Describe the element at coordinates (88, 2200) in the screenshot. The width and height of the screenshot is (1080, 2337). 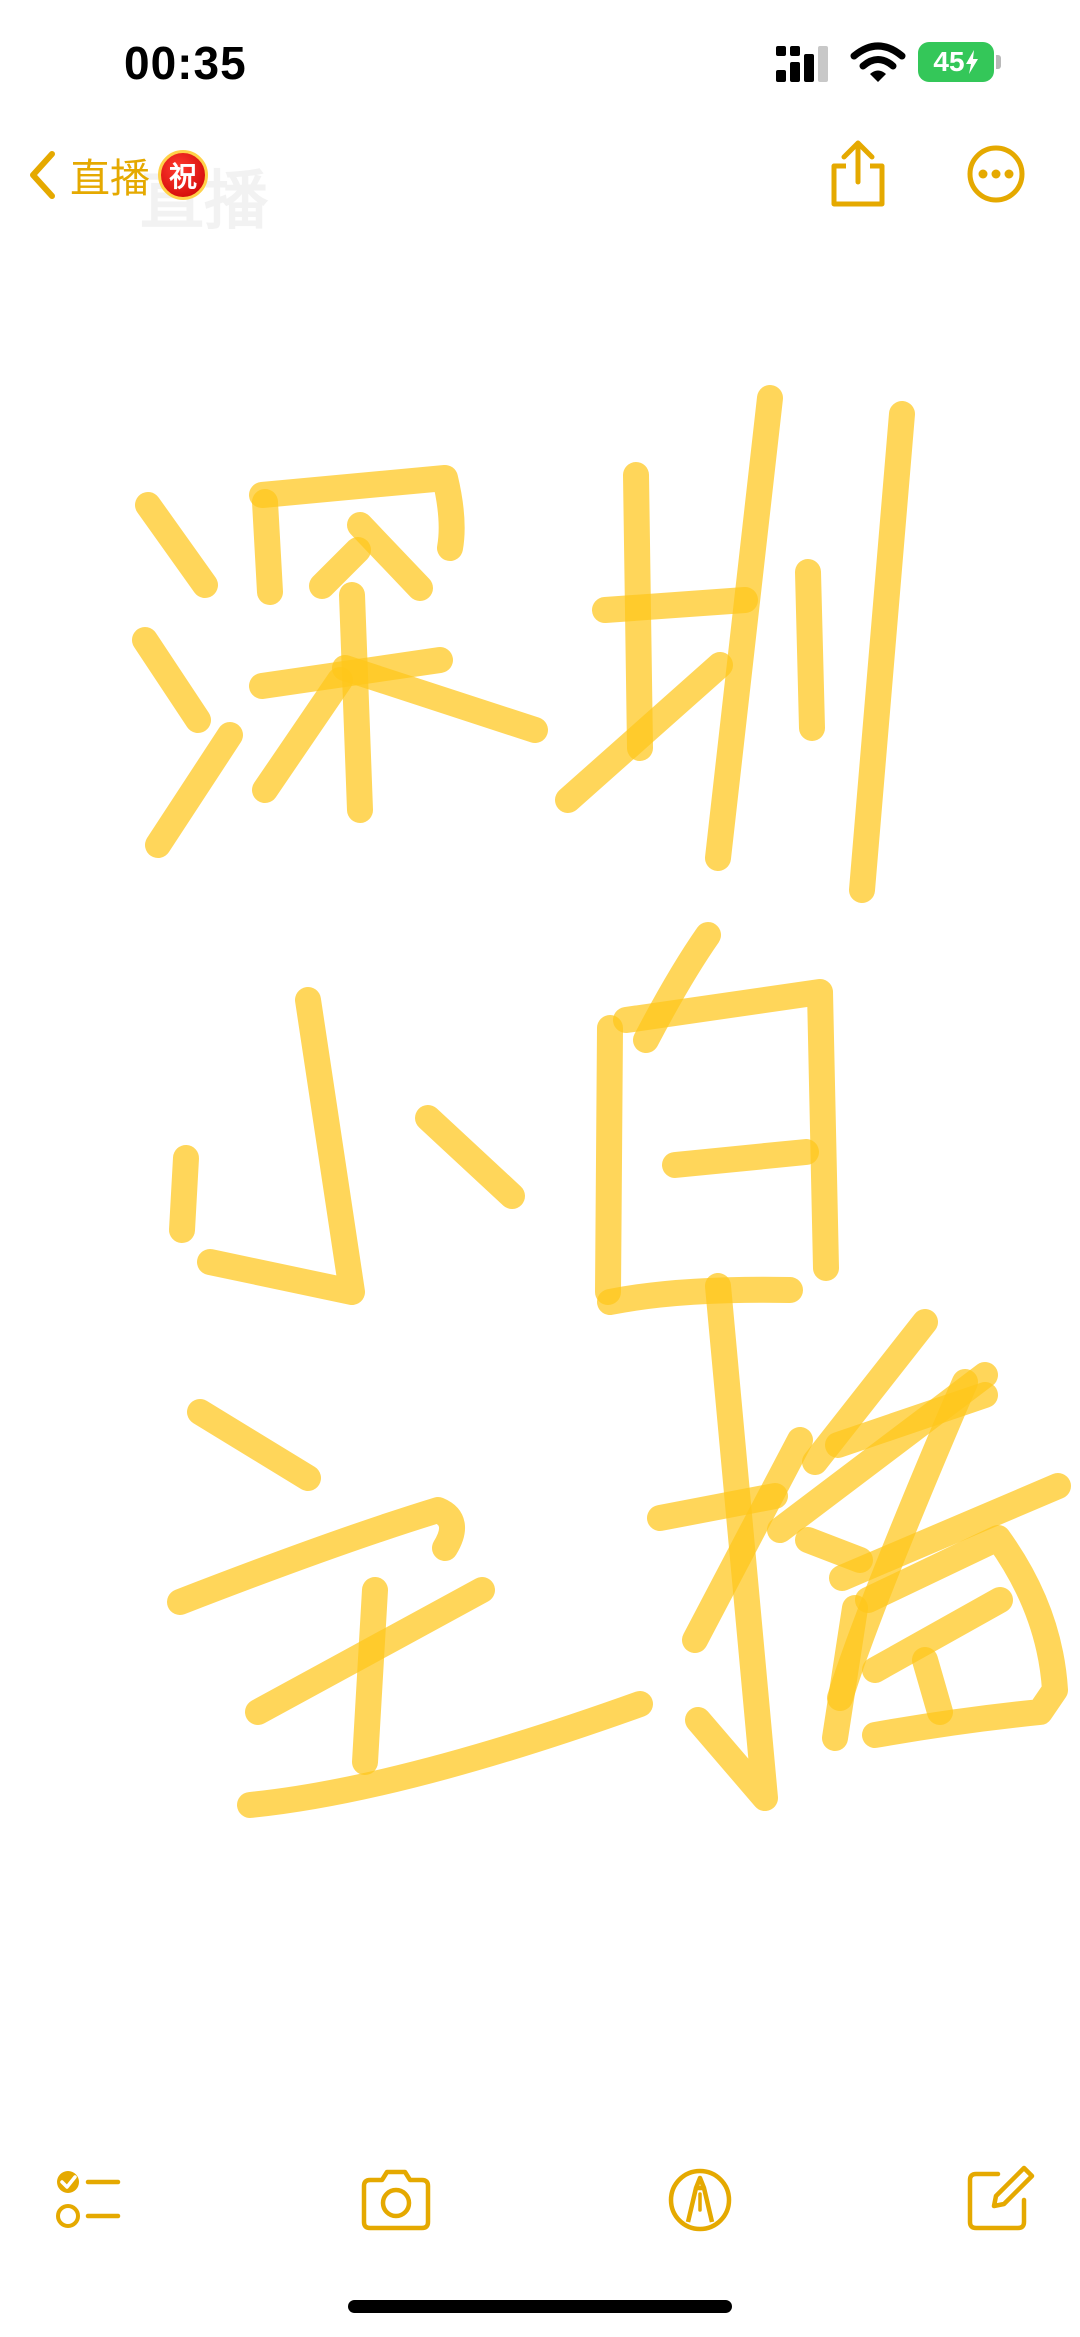
I see `checklist-icon` at that location.